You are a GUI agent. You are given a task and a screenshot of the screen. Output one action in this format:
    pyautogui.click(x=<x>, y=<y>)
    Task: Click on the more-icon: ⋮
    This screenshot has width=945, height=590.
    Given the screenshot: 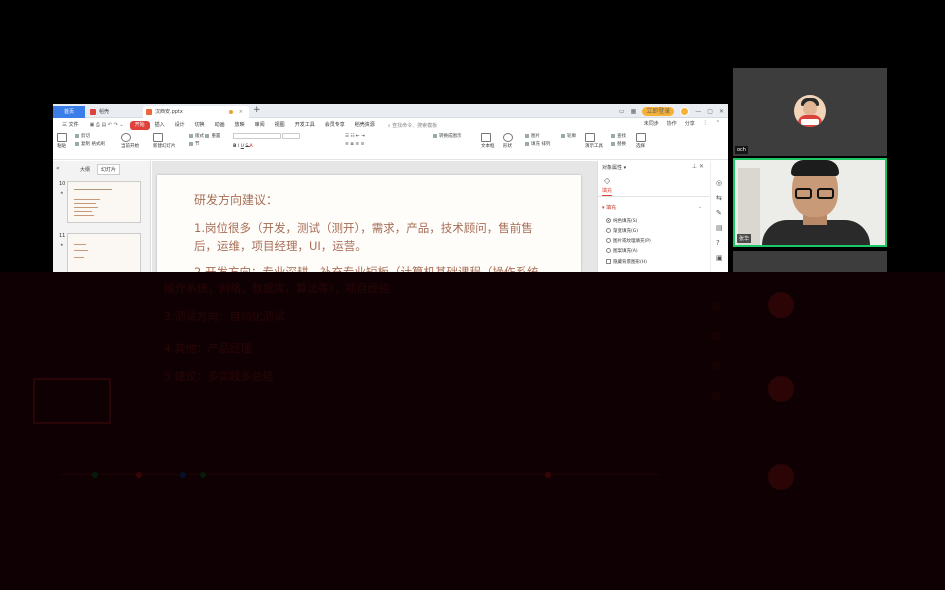 What is the action you would take?
    pyautogui.click(x=705, y=123)
    